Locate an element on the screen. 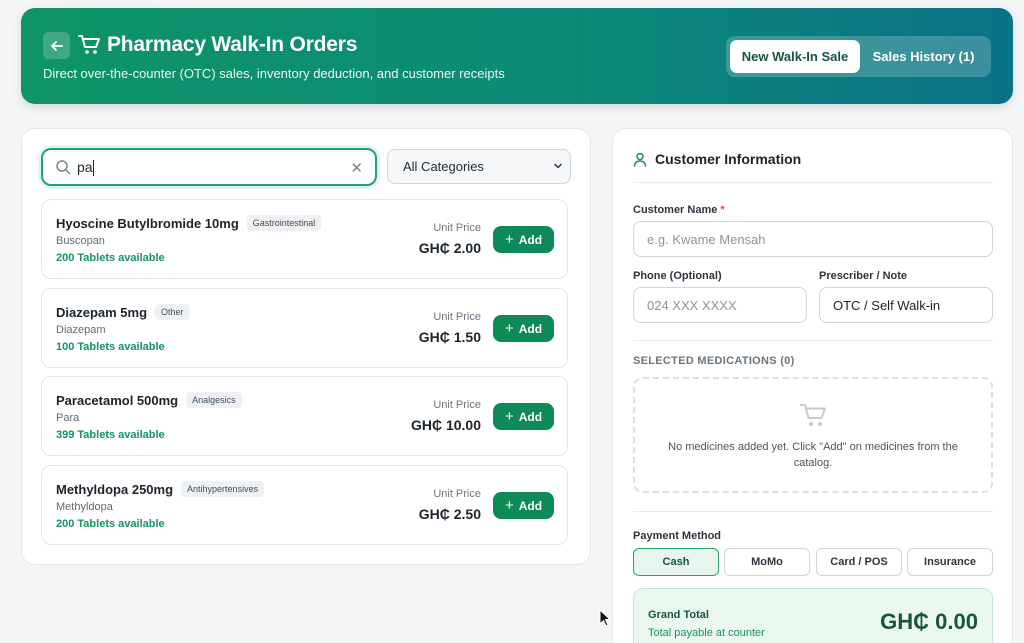 This screenshot has height=643, width=1024. chevron-down-icon is located at coordinates (558, 166).